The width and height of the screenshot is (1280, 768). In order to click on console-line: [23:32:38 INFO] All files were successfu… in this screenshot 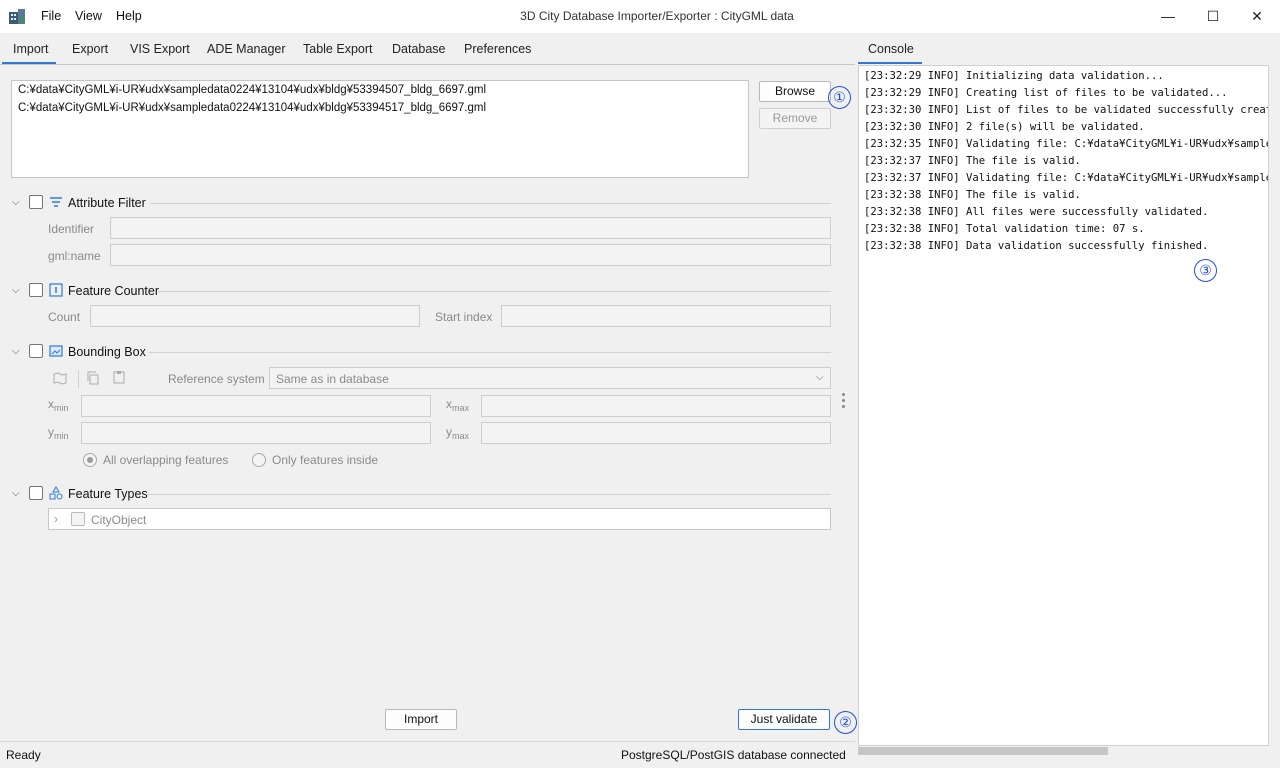, I will do `click(1036, 212)`.